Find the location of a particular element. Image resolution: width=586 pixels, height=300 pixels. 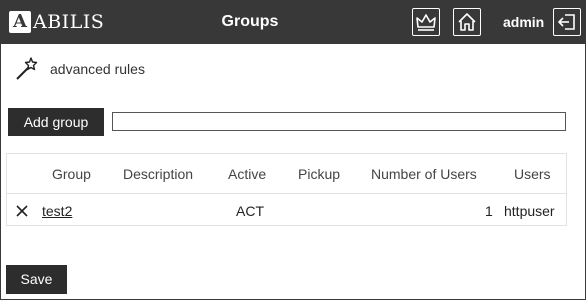

user-name: admin is located at coordinates (524, 22).